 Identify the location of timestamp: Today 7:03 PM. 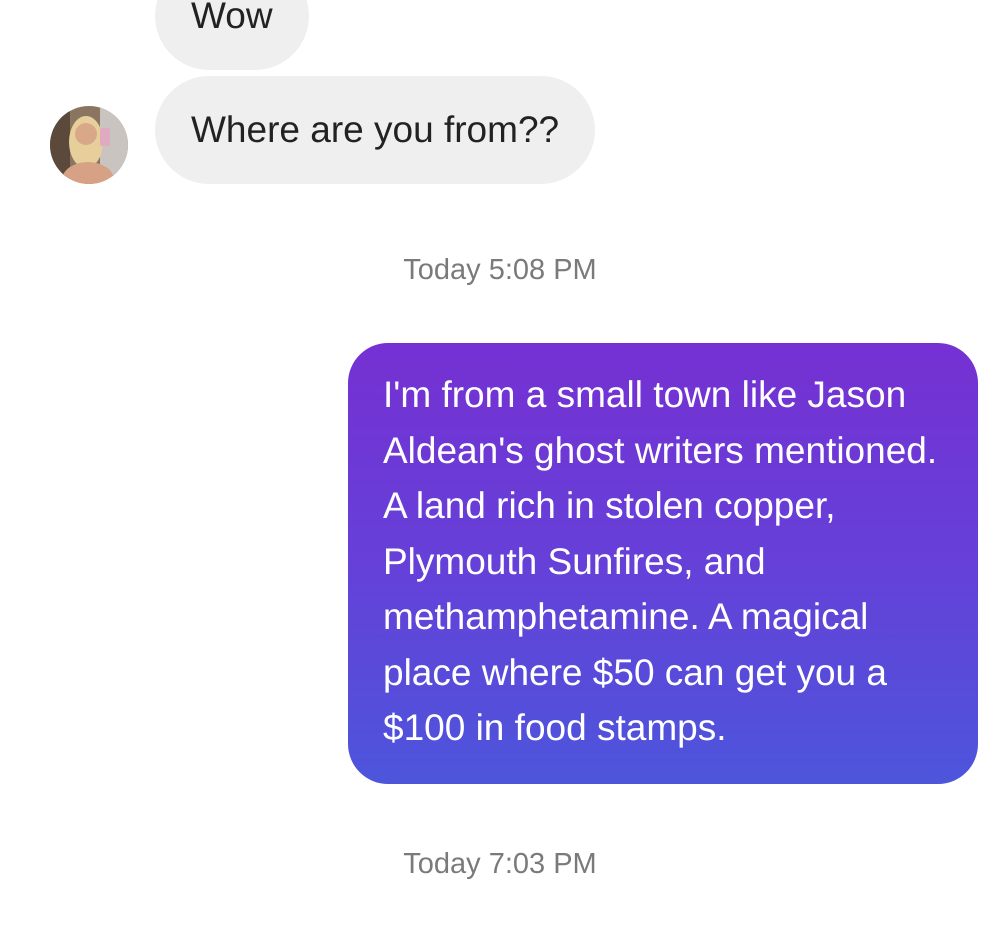
(500, 864).